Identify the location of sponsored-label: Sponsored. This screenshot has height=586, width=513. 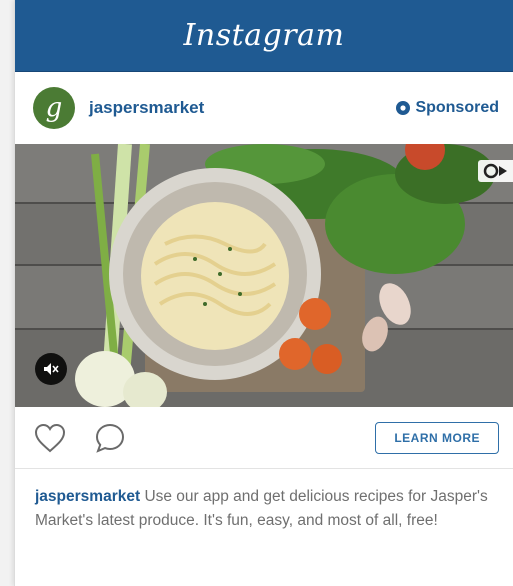
(447, 108).